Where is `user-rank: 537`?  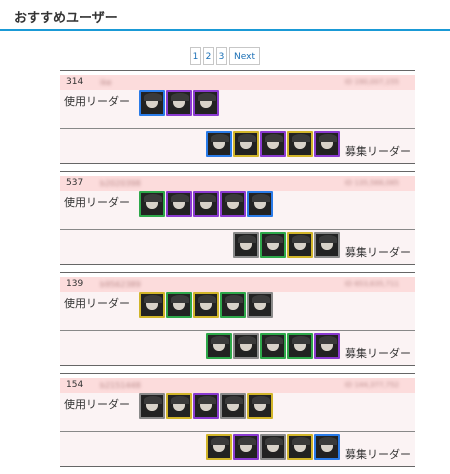
user-rank: 537 is located at coordinates (75, 183).